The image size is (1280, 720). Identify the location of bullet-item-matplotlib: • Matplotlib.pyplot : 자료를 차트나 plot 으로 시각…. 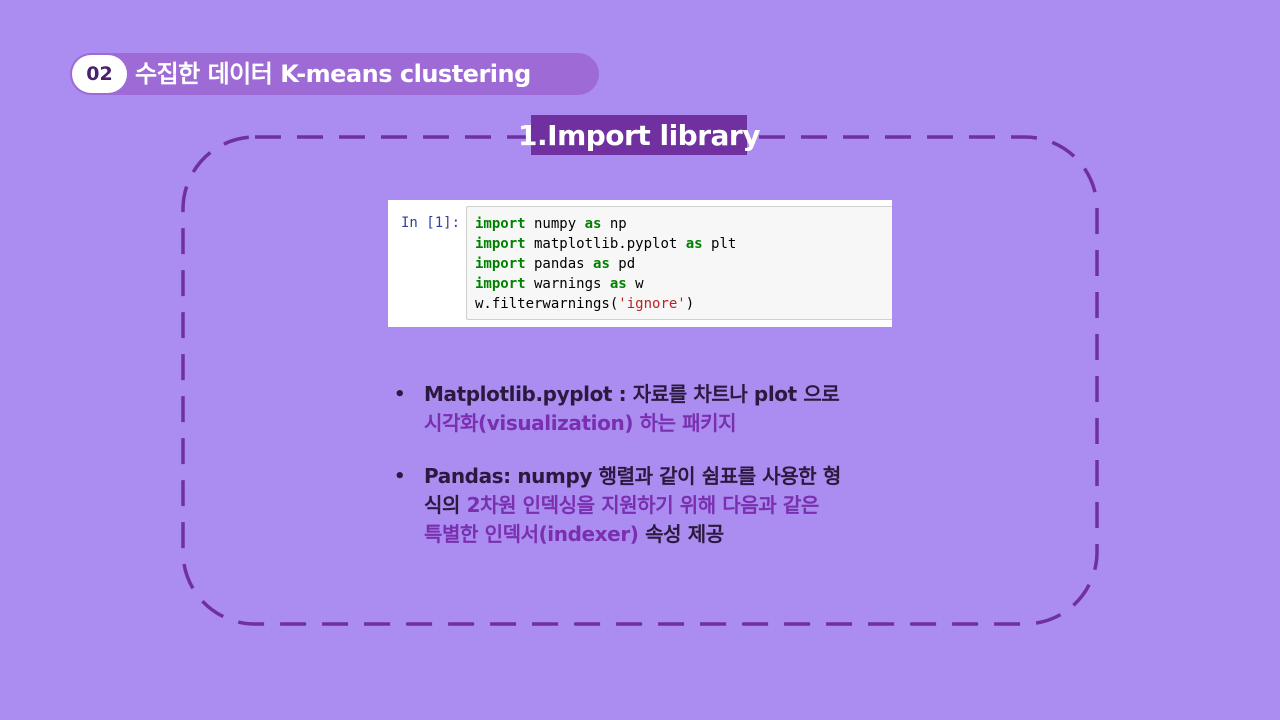
(650, 409).